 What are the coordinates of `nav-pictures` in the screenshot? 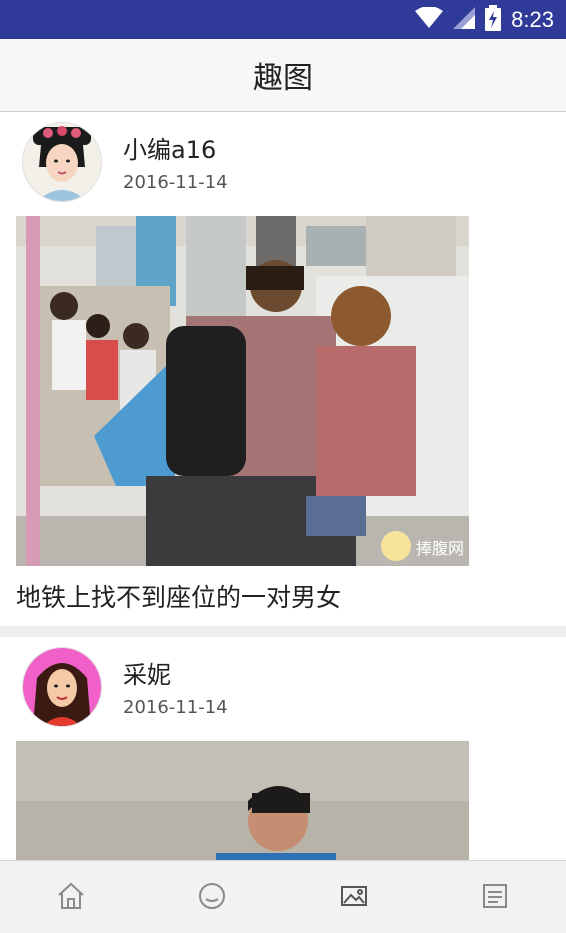 It's located at (354, 898).